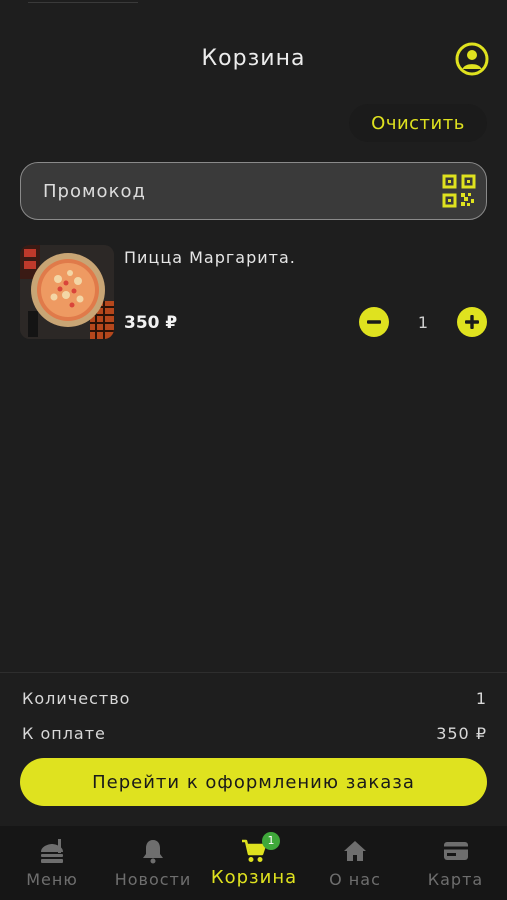 The image size is (507, 900). Describe the element at coordinates (83, 1) in the screenshot. I see `status-bar-remnant` at that location.